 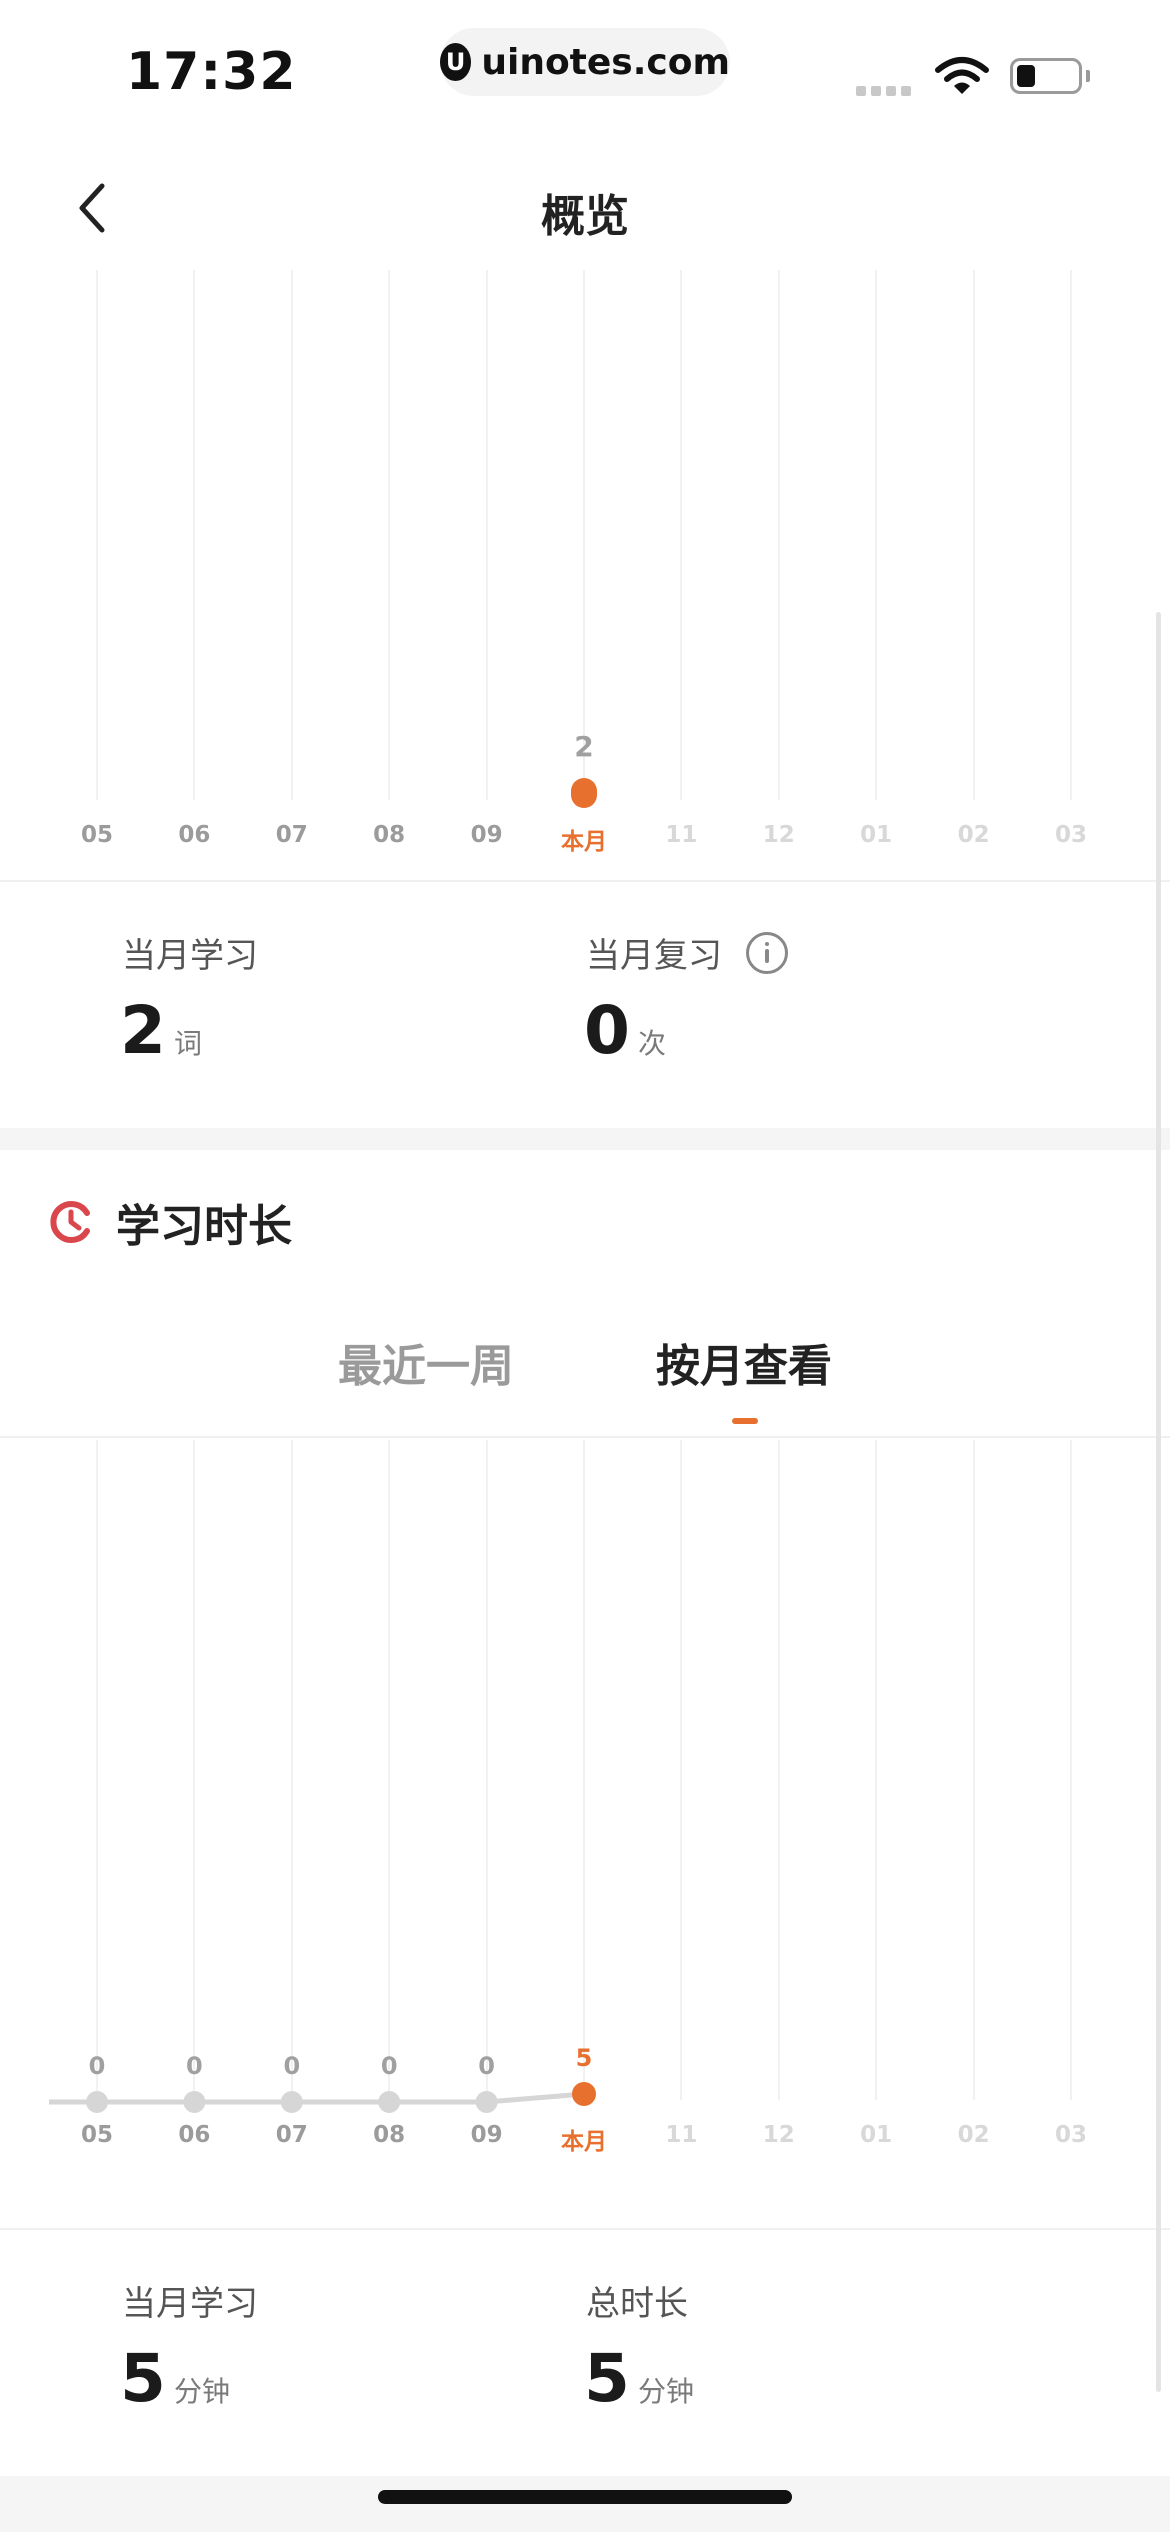 What do you see at coordinates (876, 835) in the screenshot?
I see `x-tick-label: 01` at bounding box center [876, 835].